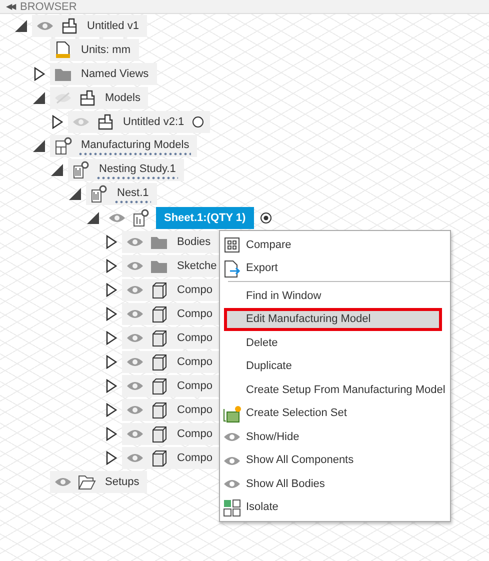 Image resolution: width=489 pixels, height=561 pixels. What do you see at coordinates (99, 482) in the screenshot?
I see `tree-item: Setups` at bounding box center [99, 482].